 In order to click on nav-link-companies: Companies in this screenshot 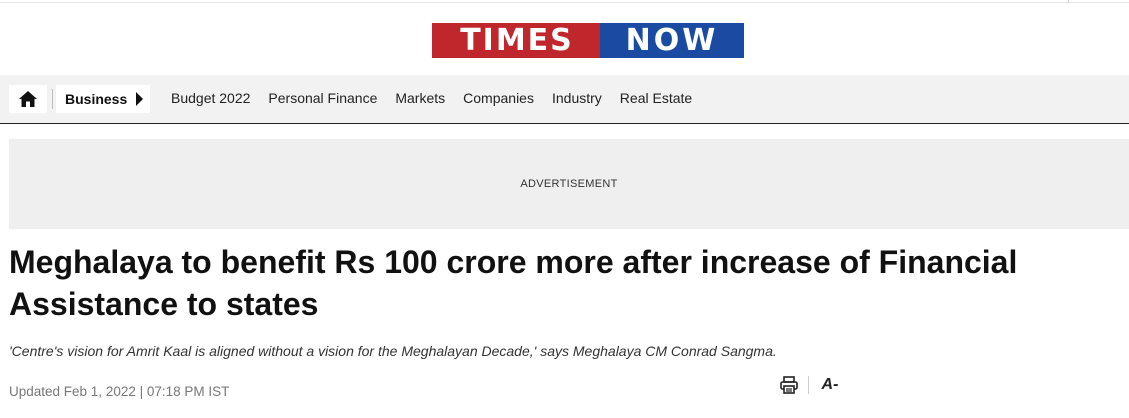, I will do `click(498, 98)`.